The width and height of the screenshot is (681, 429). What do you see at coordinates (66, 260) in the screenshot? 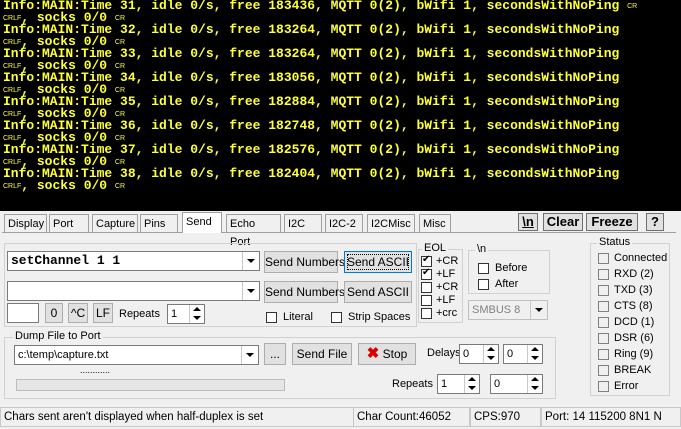
I see `command-1-text: setChannel 1 1` at bounding box center [66, 260].